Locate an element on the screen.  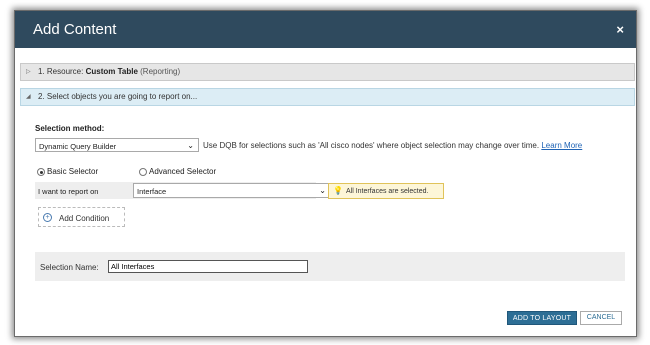
selection-name-label: Selection Name: is located at coordinates (69, 267).